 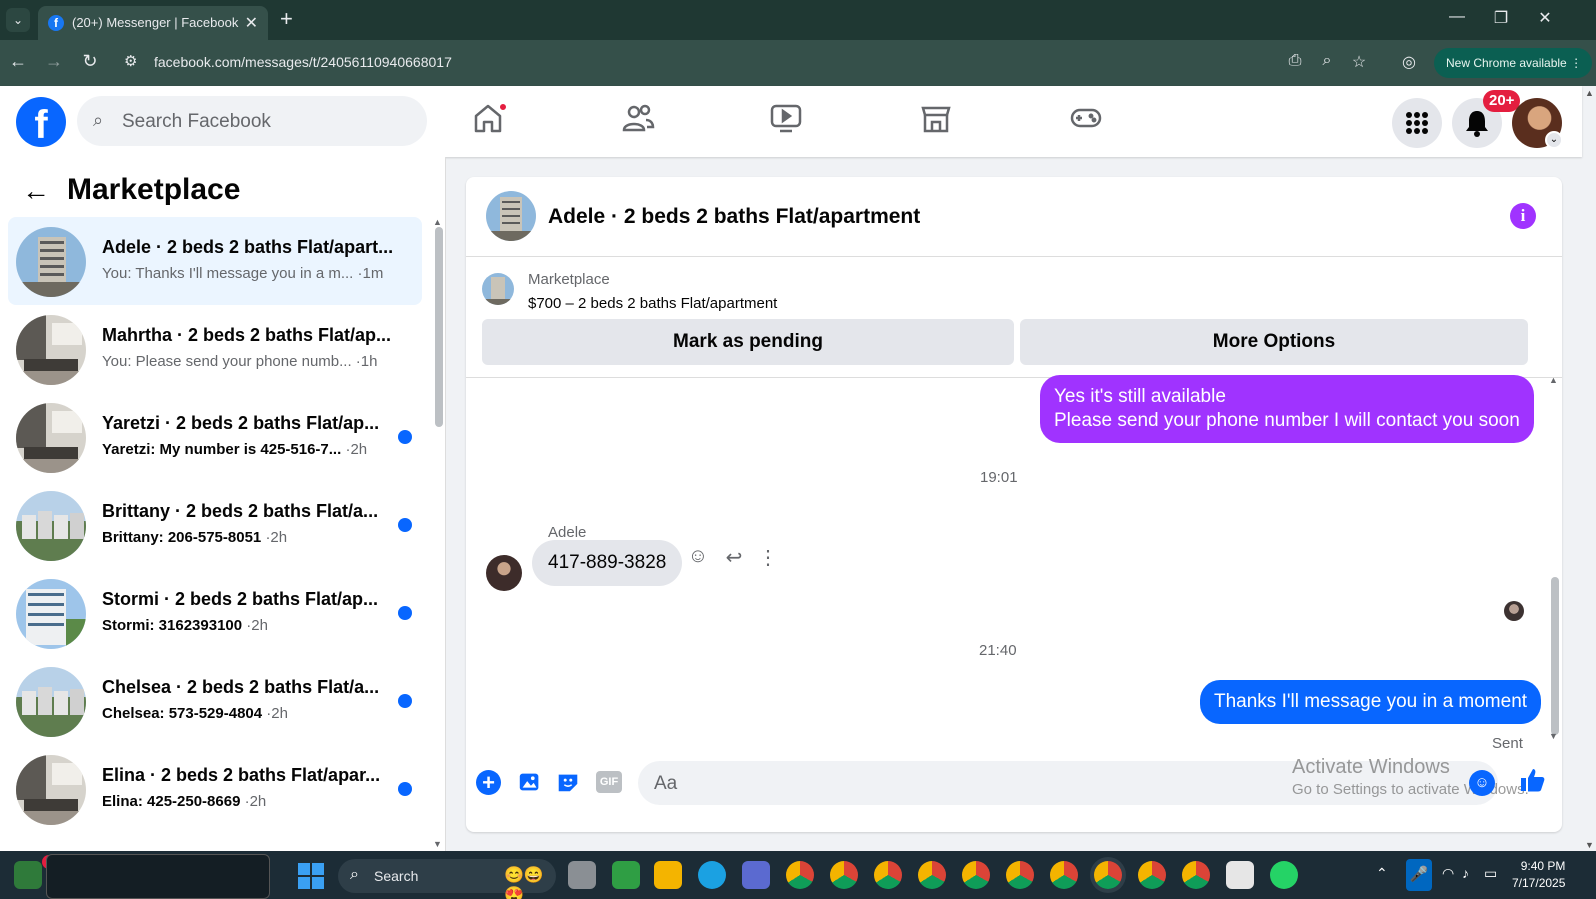 What do you see at coordinates (153, 23) in the screenshot?
I see `browser-tab: f (20+) Messenger | Facebook ✕` at bounding box center [153, 23].